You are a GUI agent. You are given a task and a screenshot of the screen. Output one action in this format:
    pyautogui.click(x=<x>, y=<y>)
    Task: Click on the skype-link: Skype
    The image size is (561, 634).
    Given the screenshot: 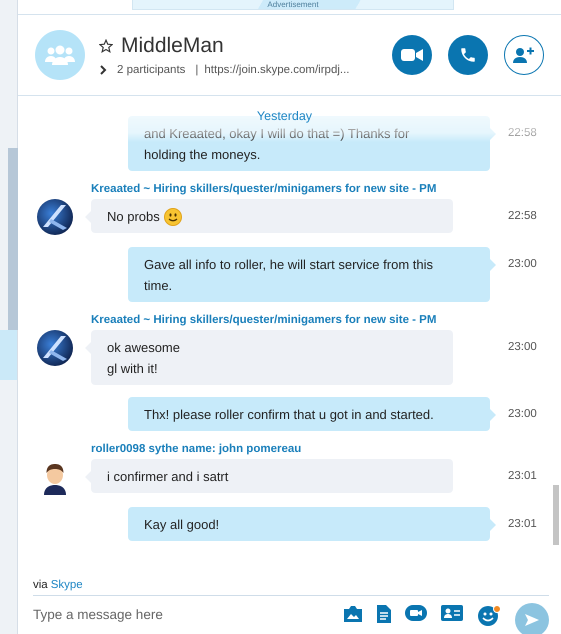 What is the action you would take?
    pyautogui.click(x=66, y=585)
    